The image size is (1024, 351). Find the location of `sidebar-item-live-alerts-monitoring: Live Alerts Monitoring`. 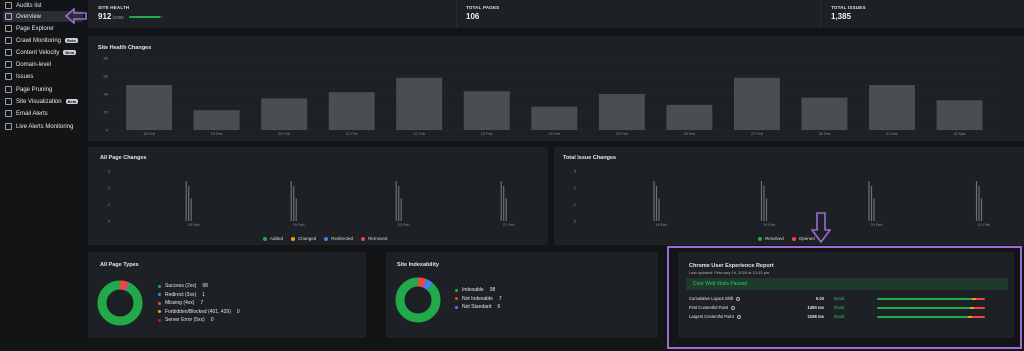

sidebar-item-live-alerts-monitoring: Live Alerts Monitoring is located at coordinates (43, 126).